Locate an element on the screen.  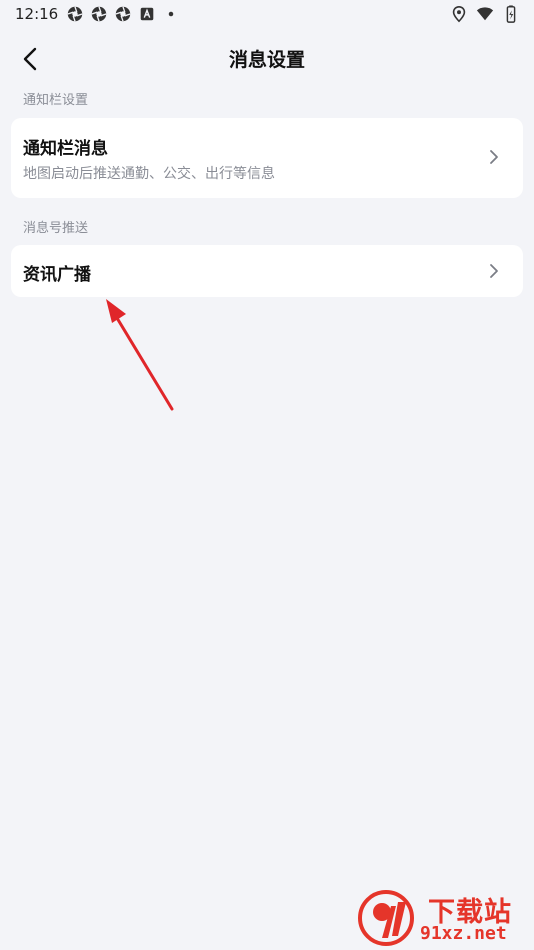
item-title: 资讯广播 is located at coordinates (57, 275).